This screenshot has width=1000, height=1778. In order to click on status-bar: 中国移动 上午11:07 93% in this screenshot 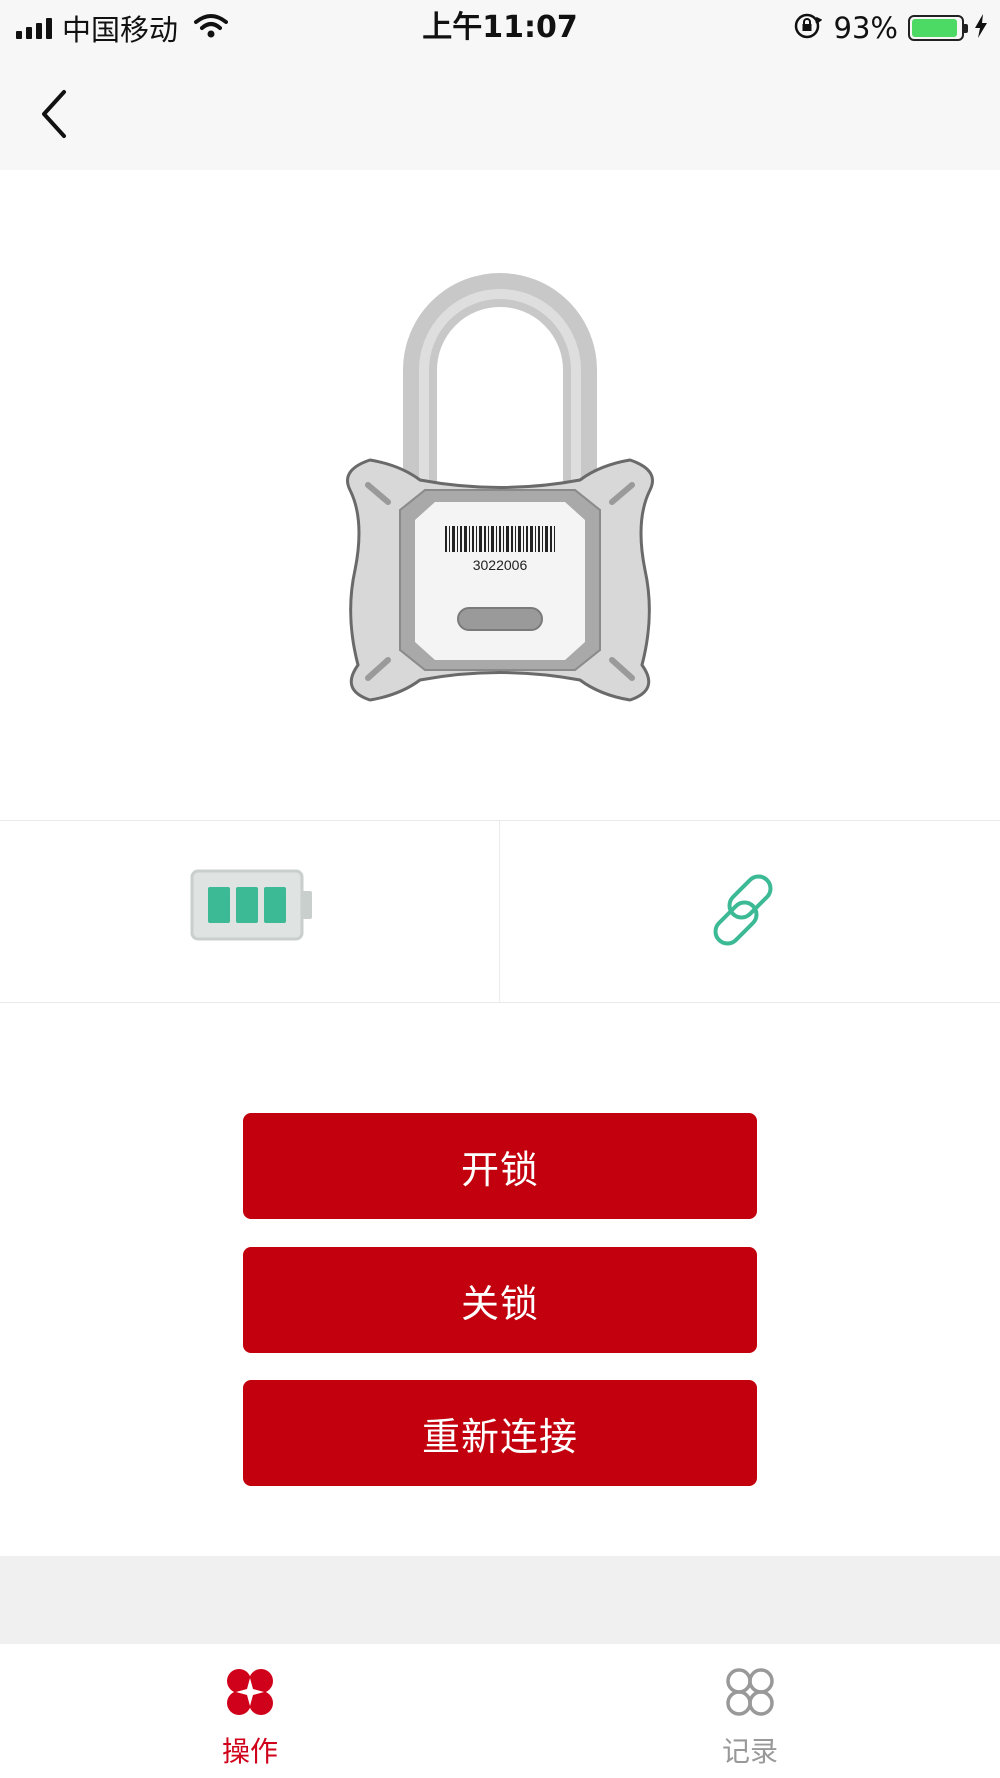, I will do `click(500, 28)`.